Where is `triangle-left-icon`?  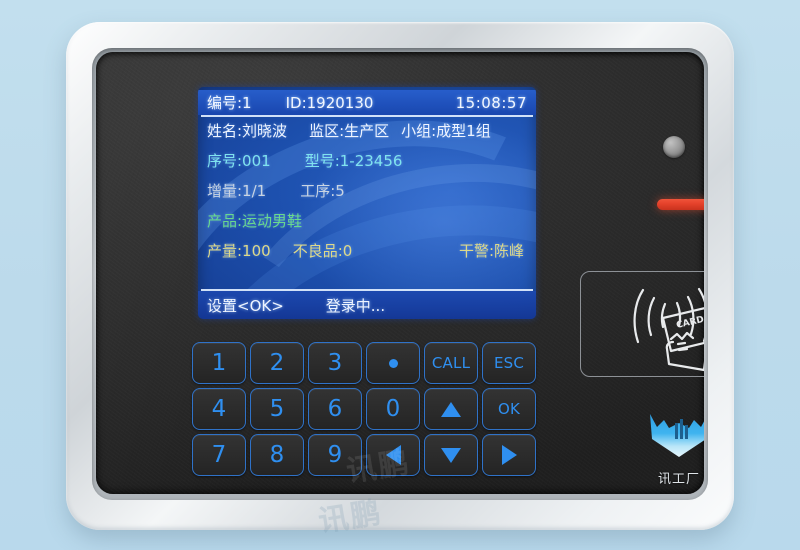 triangle-left-icon is located at coordinates (393, 455).